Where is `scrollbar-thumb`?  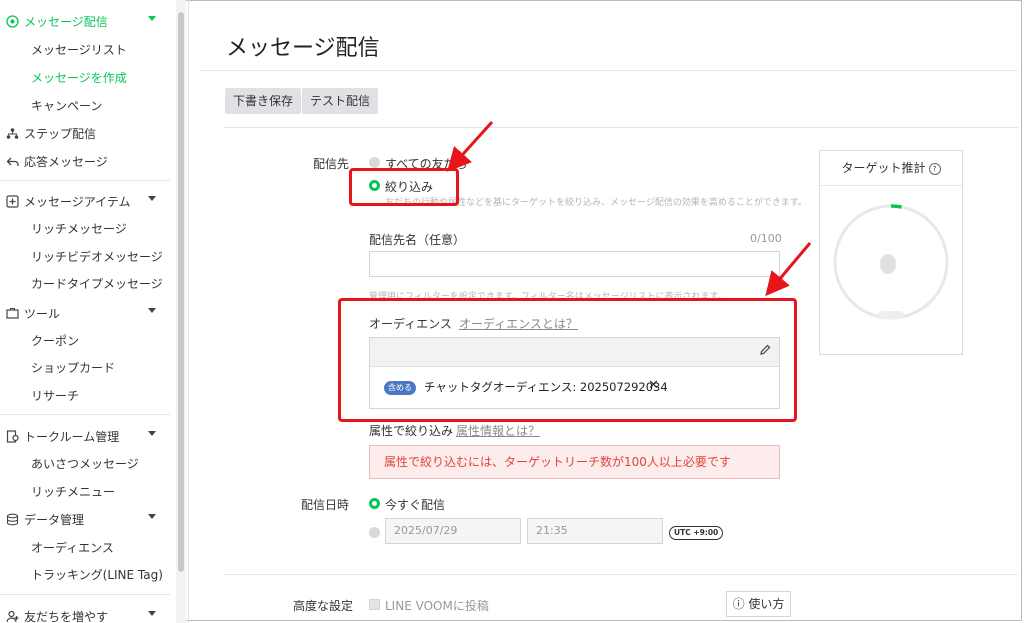 scrollbar-thumb is located at coordinates (181, 292).